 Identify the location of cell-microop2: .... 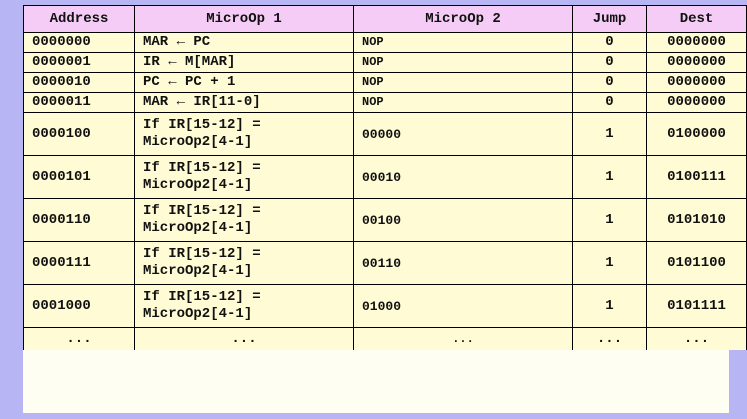
(463, 338).